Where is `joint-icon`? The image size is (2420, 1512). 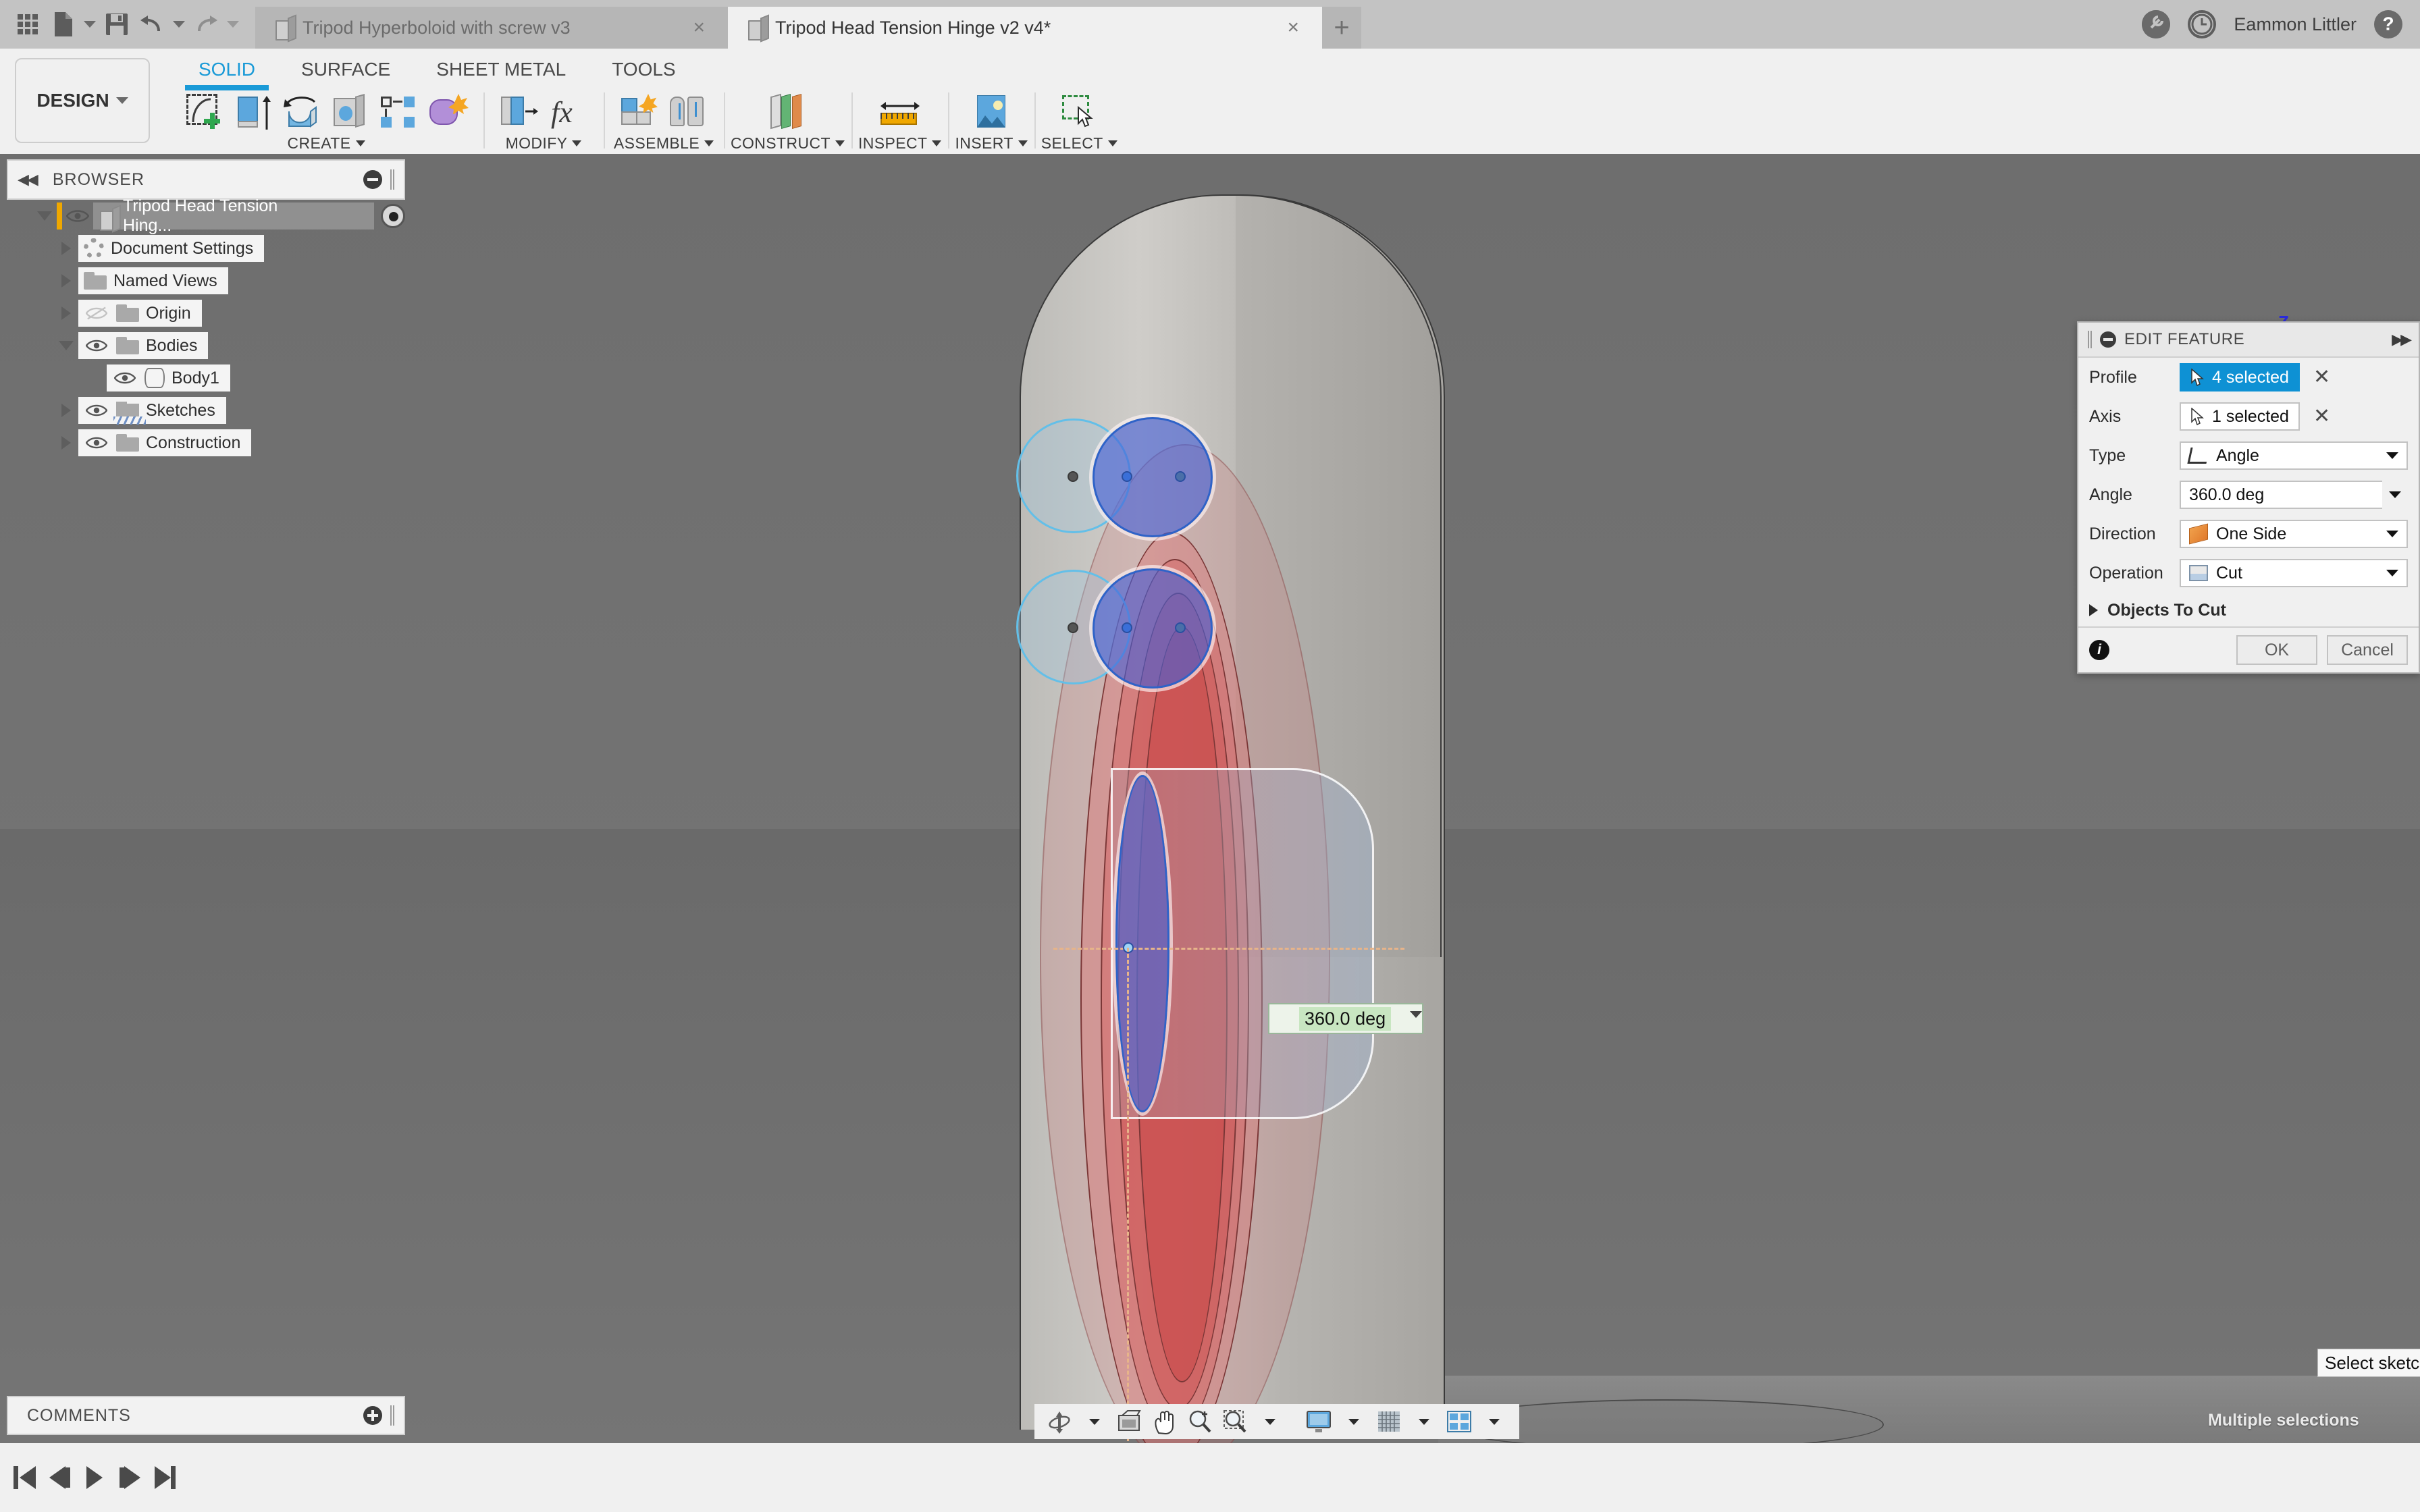
joint-icon is located at coordinates (688, 112).